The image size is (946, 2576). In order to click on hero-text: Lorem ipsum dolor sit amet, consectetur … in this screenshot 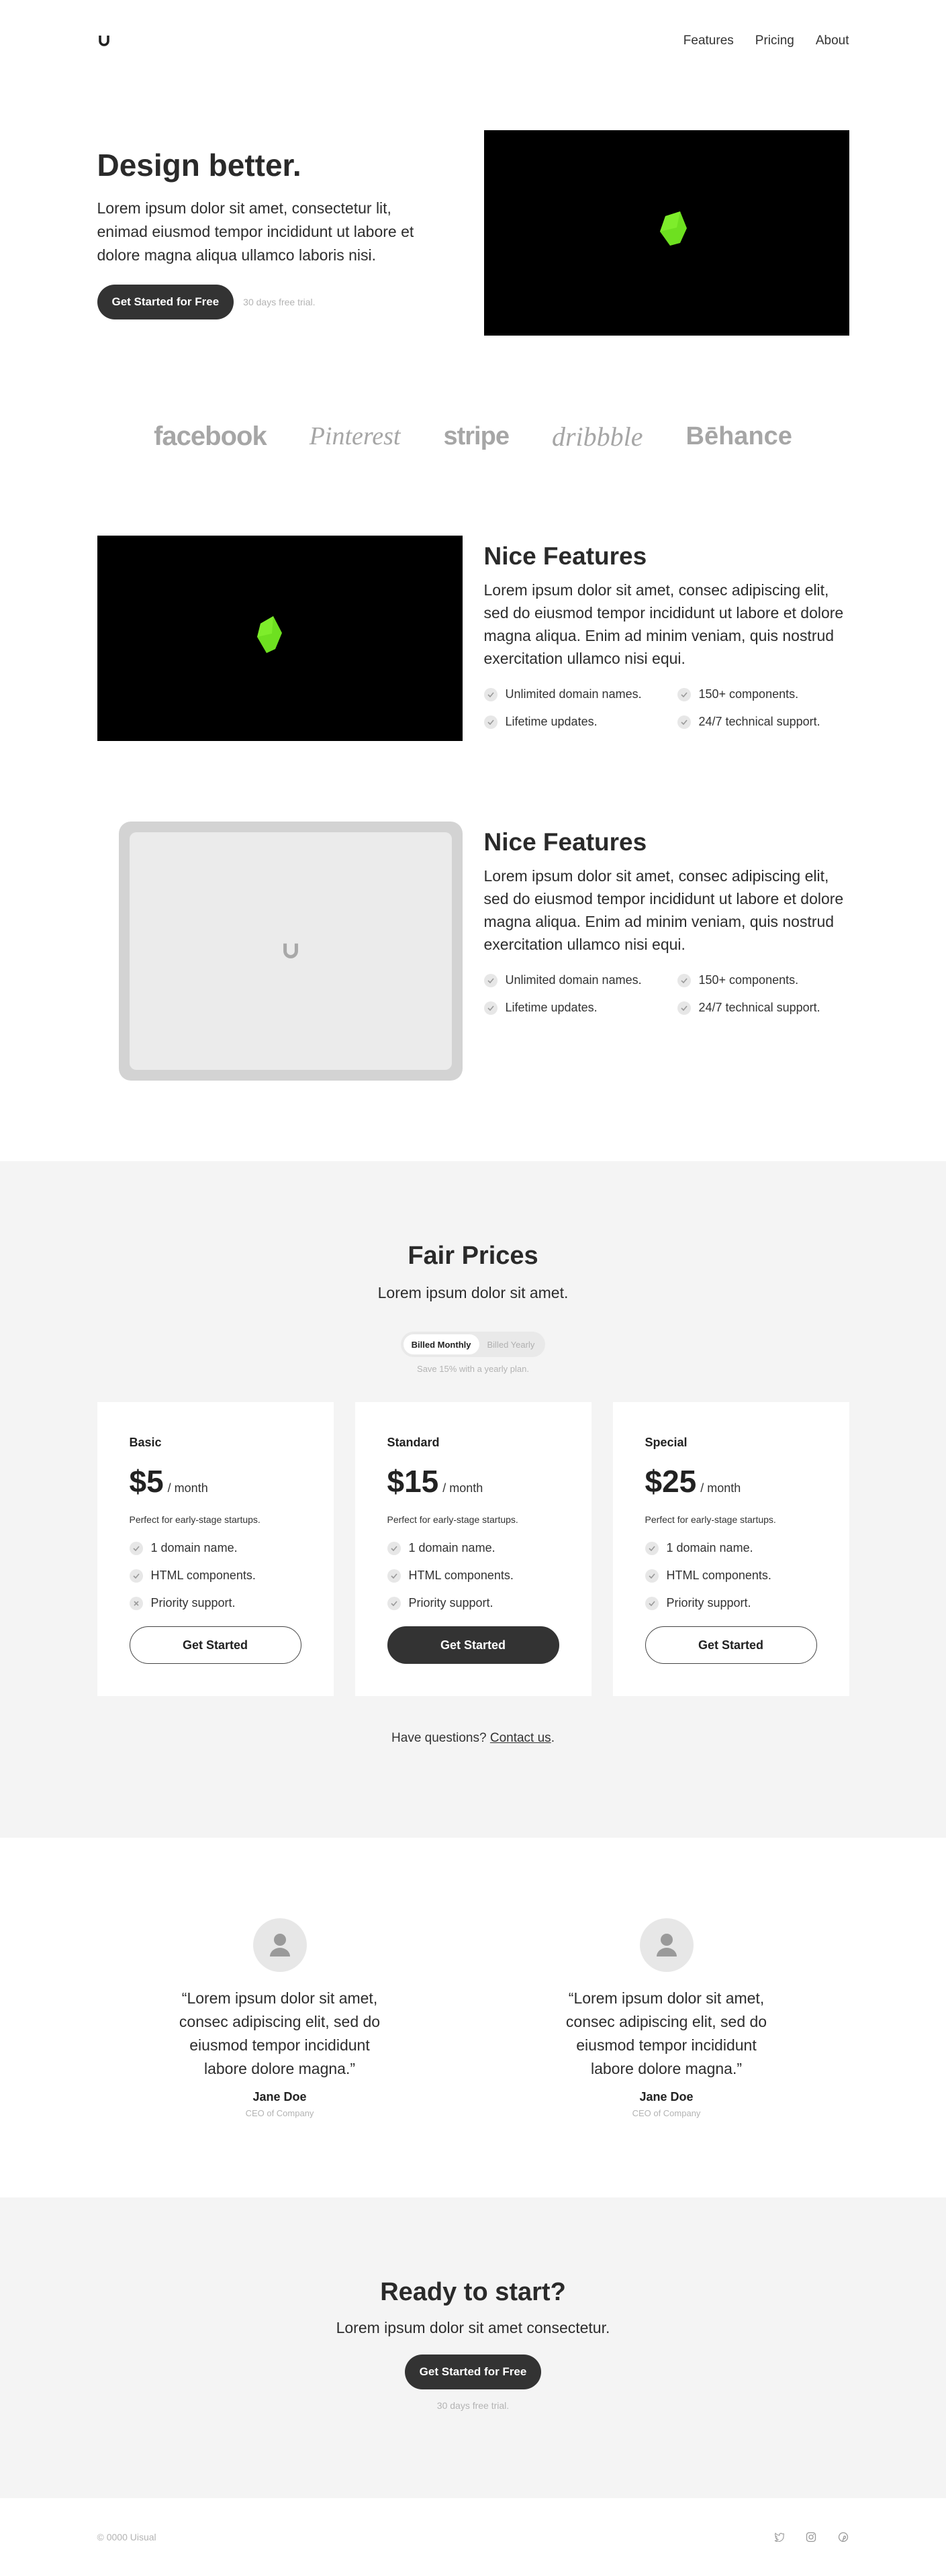, I will do `click(256, 231)`.